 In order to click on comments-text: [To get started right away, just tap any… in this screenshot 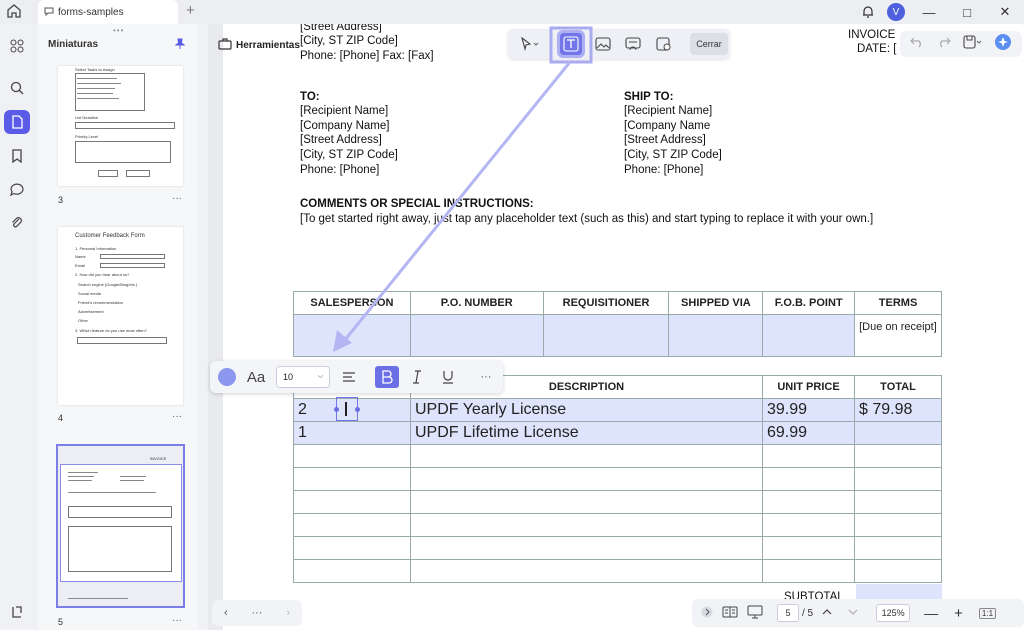, I will do `click(586, 219)`.